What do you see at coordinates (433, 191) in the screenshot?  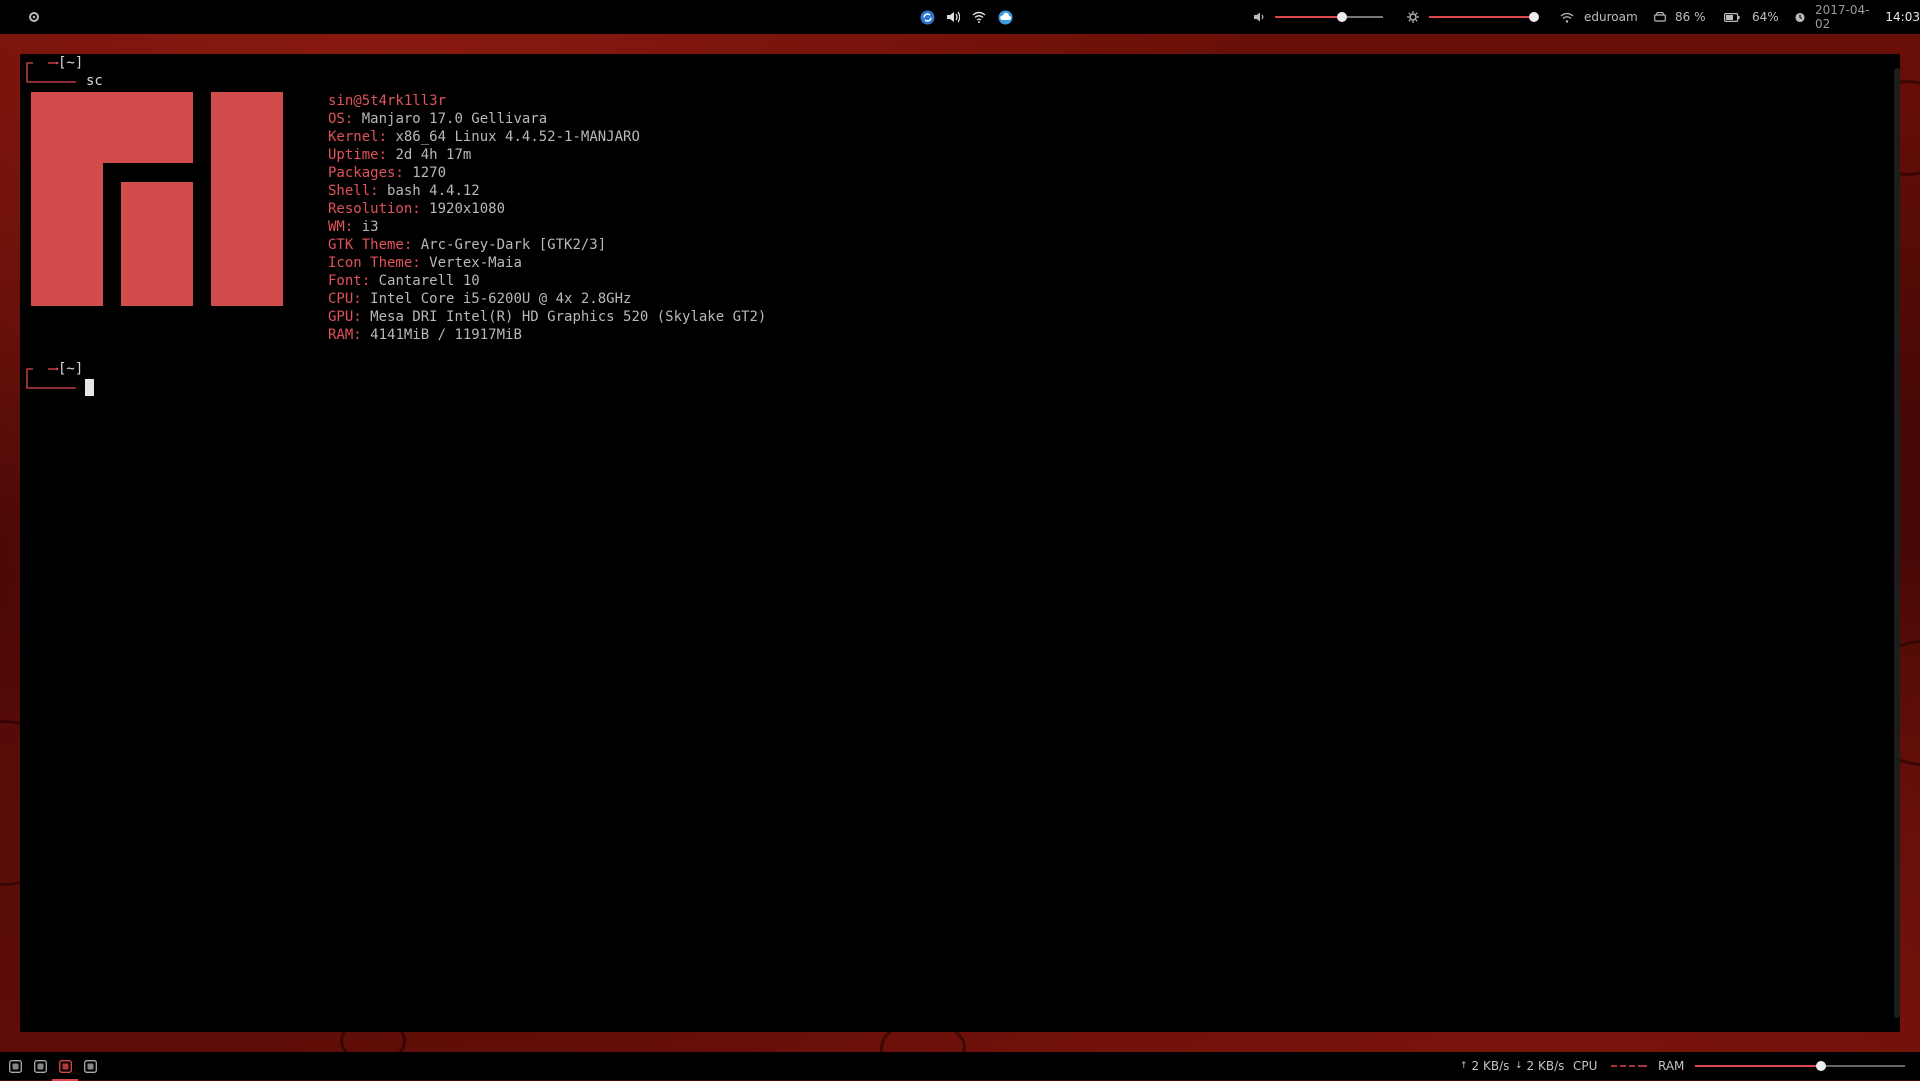 I see `info-value: bash 4.4.12` at bounding box center [433, 191].